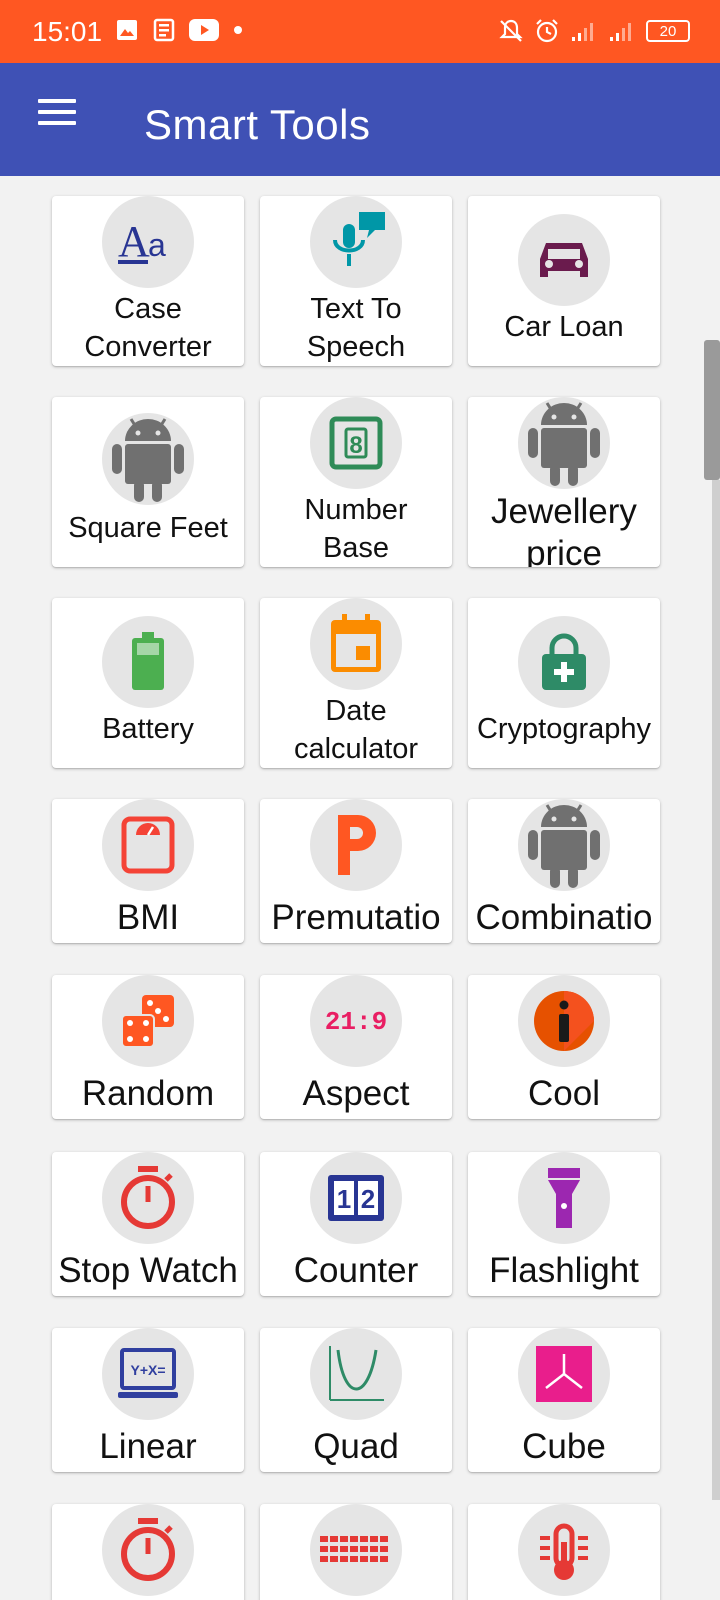 The width and height of the screenshot is (720, 1600). I want to click on tool-label: BMI, so click(148, 917).